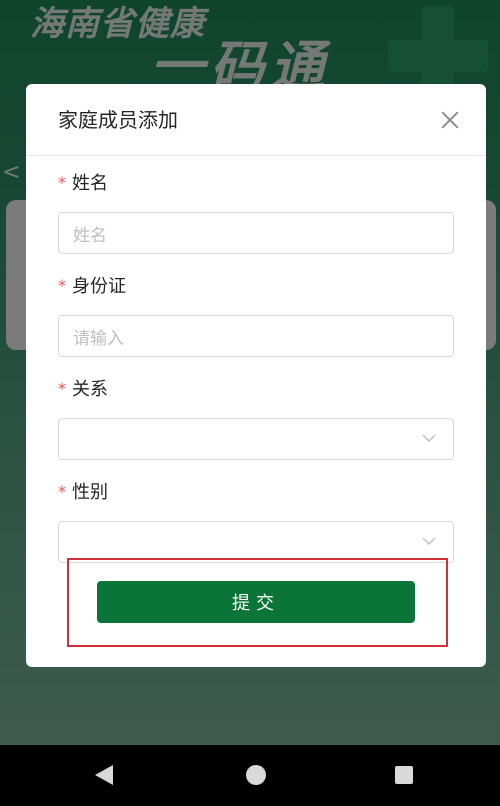  Describe the element at coordinates (99, 286) in the screenshot. I see `id-card-label: 身份证` at that location.